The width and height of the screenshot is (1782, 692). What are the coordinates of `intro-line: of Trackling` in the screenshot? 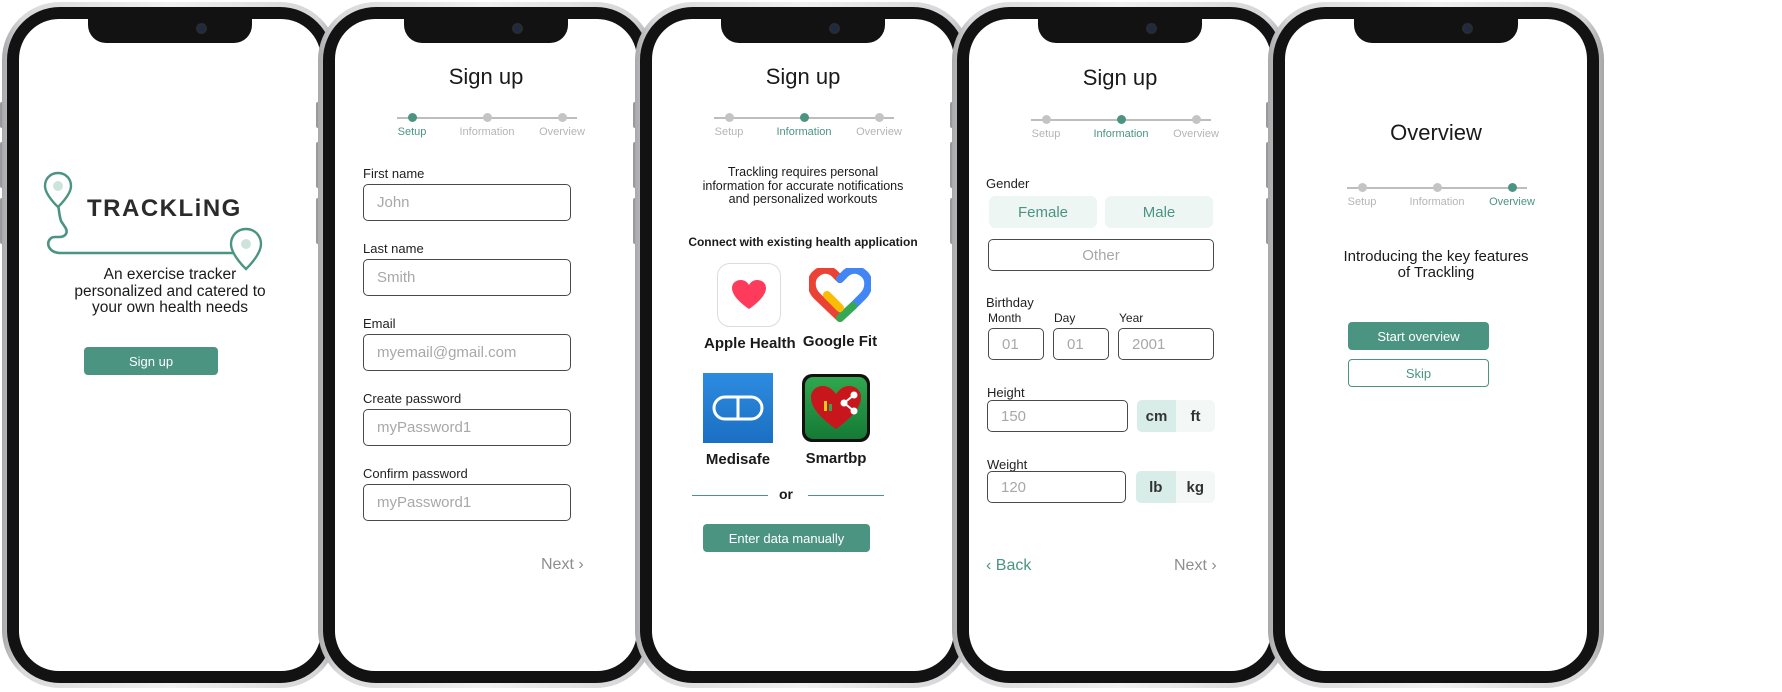 It's located at (1436, 272).